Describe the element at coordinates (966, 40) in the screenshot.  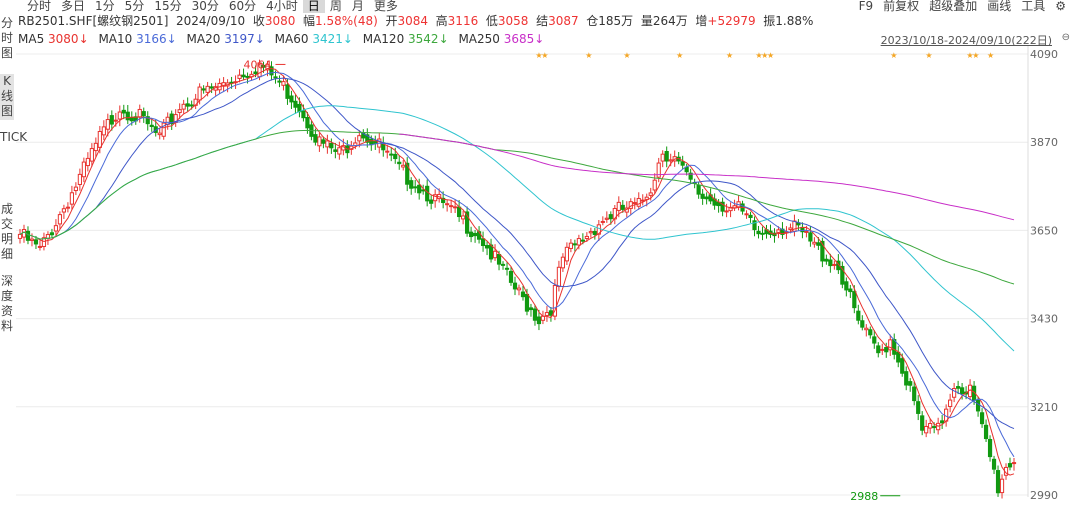
I see `date-range: 2023/10/18-2024/09/10(222日)` at that location.